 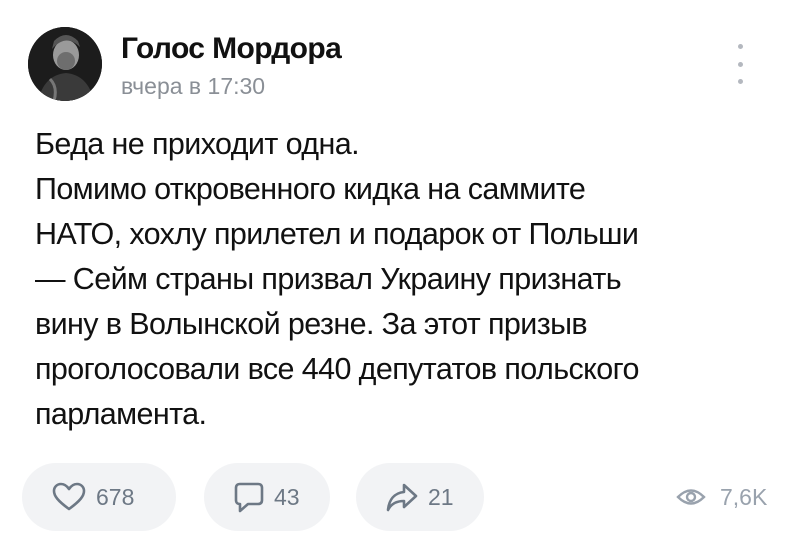 I want to click on share-button: 21, so click(x=420, y=497).